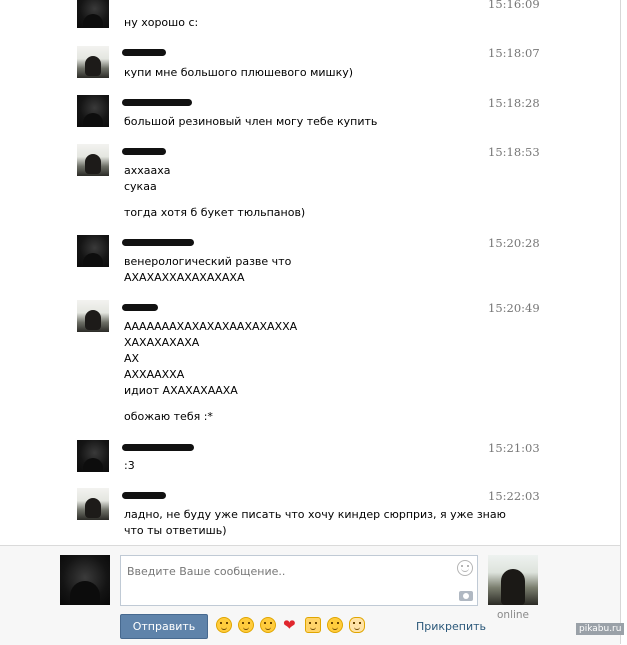 Image resolution: width=627 pixels, height=645 pixels. I want to click on peer-status: online, so click(513, 615).